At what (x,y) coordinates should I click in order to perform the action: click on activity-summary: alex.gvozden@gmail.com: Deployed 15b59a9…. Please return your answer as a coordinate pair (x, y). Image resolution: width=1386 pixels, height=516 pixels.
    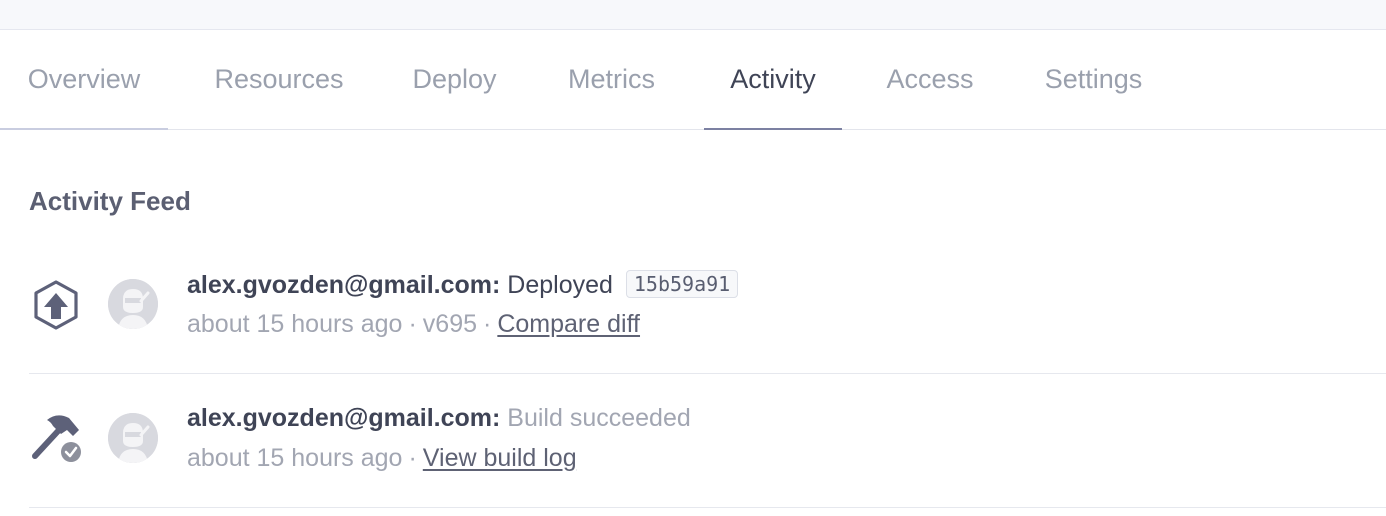
    Looking at the image, I should click on (463, 285).